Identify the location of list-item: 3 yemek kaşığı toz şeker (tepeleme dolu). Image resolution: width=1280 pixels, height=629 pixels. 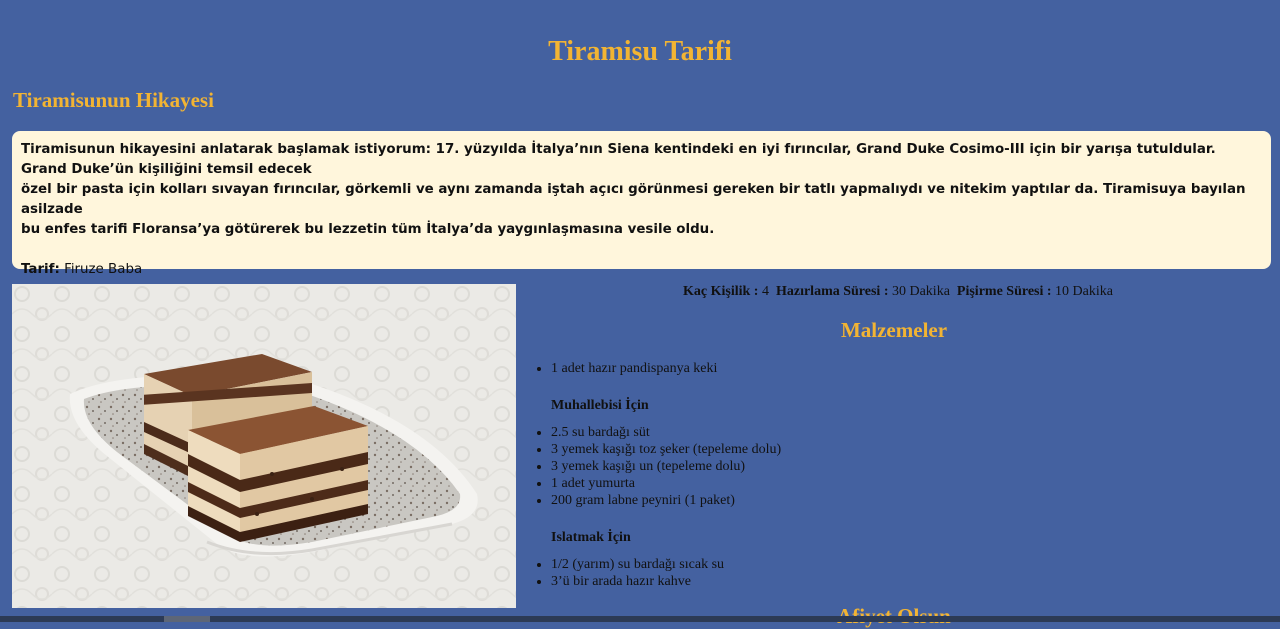
(893, 449).